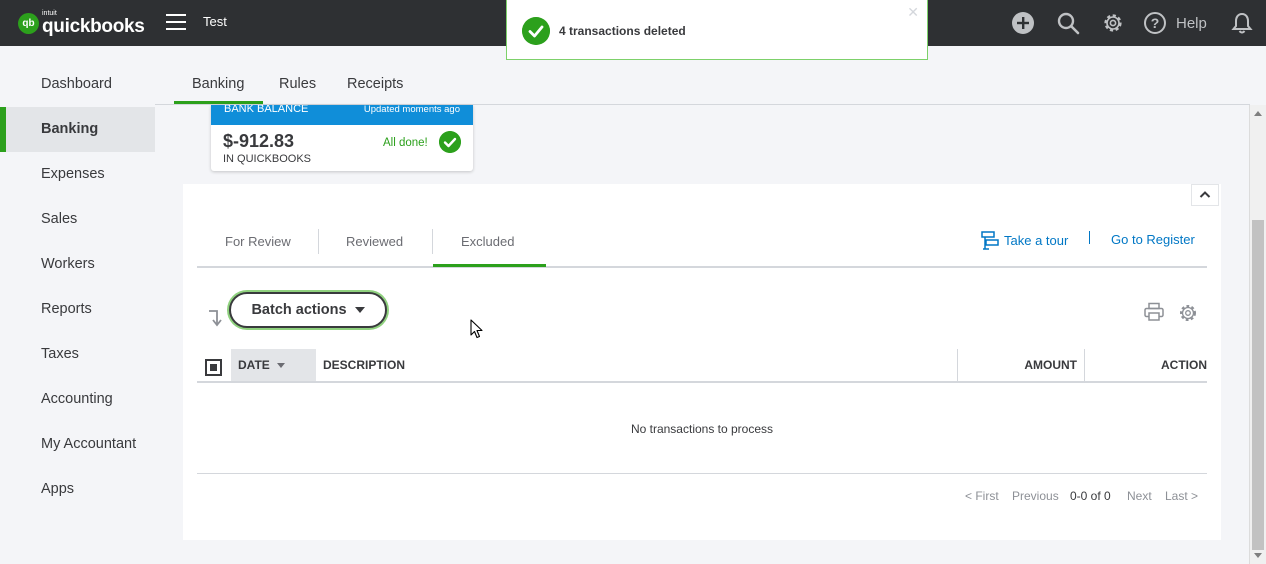 This screenshot has width=1266, height=564. What do you see at coordinates (266, 110) in the screenshot?
I see `bank-balance-label: BANK BALANCE` at bounding box center [266, 110].